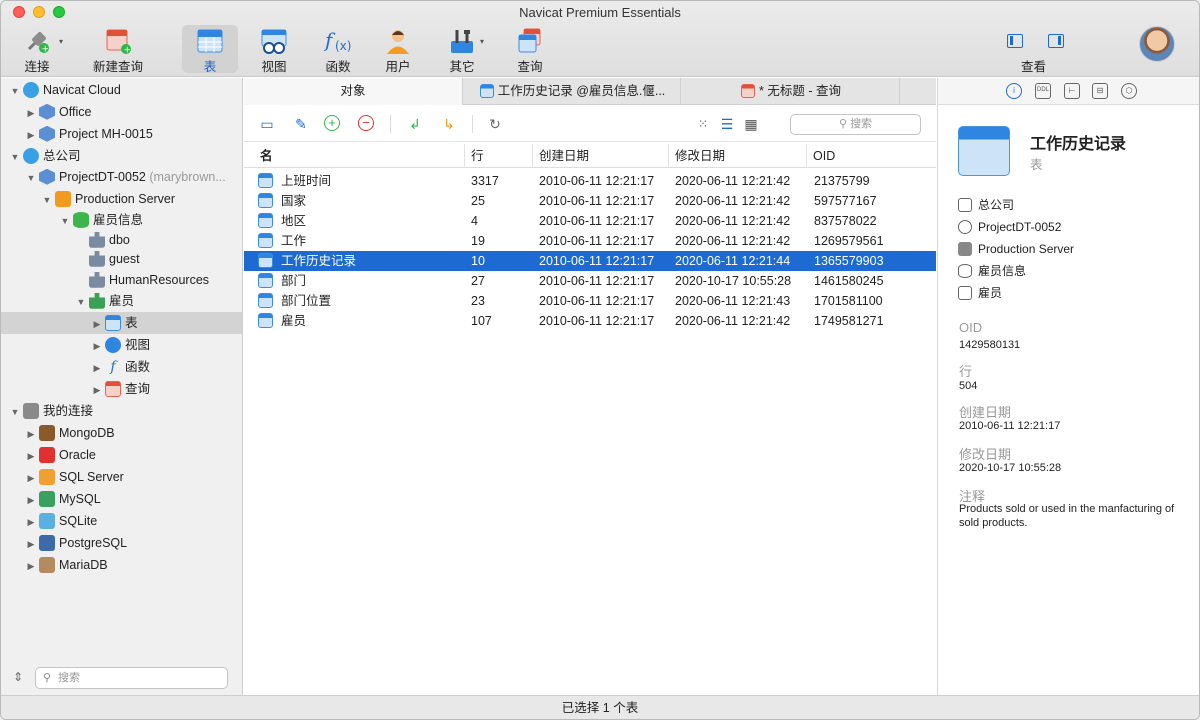 Image resolution: width=1200 pixels, height=720 pixels. I want to click on tree-item-mariadb: ▶ MariaDB, so click(66, 565).